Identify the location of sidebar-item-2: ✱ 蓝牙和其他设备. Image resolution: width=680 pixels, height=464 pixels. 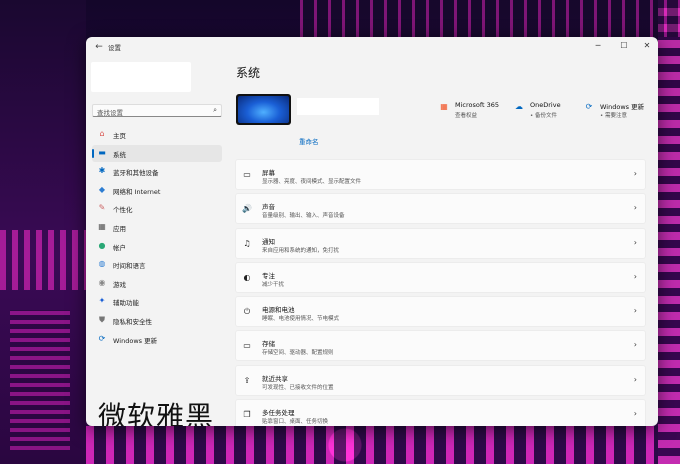
(157, 171).